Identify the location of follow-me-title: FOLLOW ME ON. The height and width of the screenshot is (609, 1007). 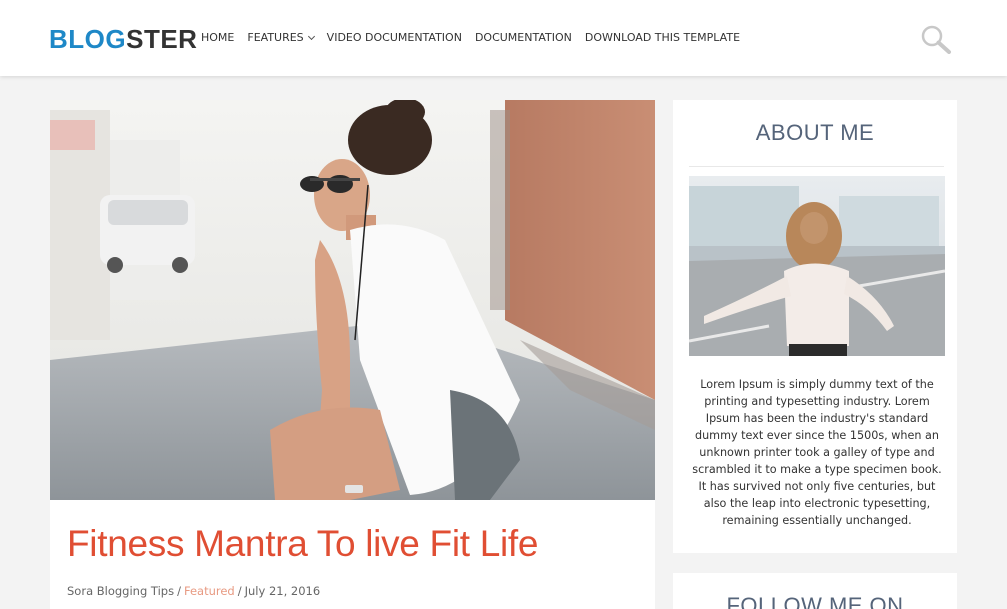
(815, 601).